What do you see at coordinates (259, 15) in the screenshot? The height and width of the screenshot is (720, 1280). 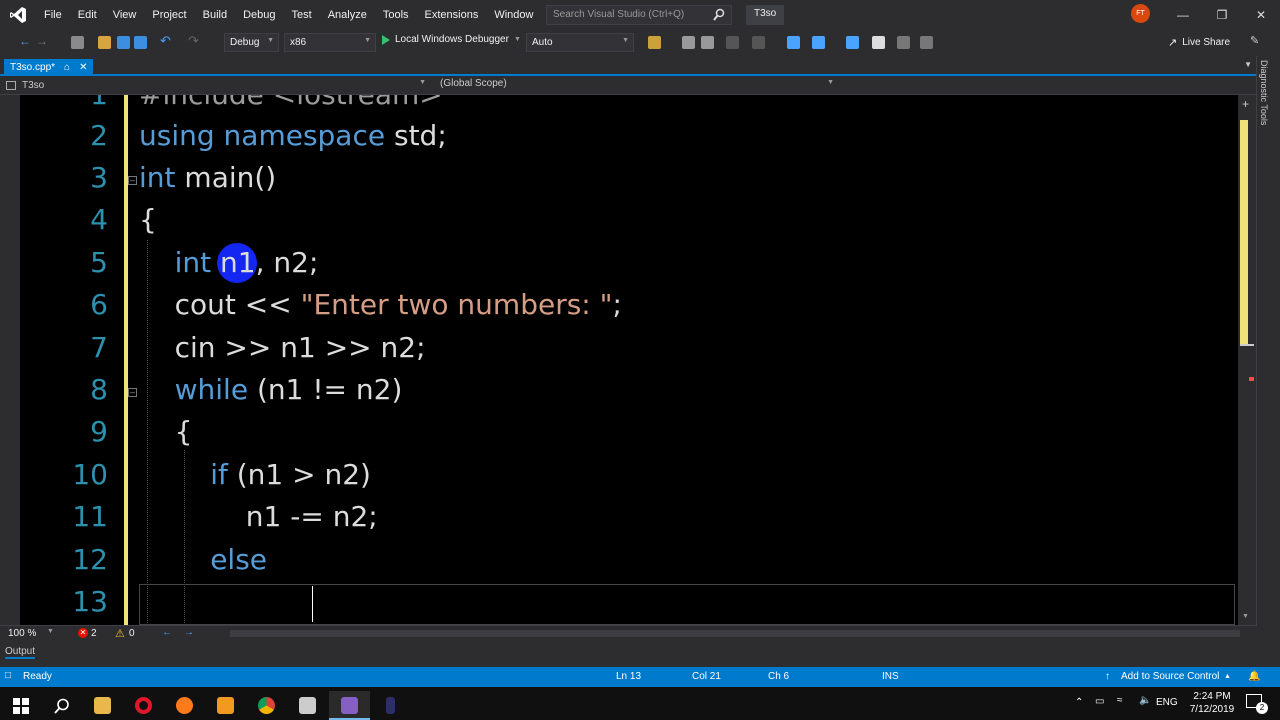 I see `menu-debug: Debug` at bounding box center [259, 15].